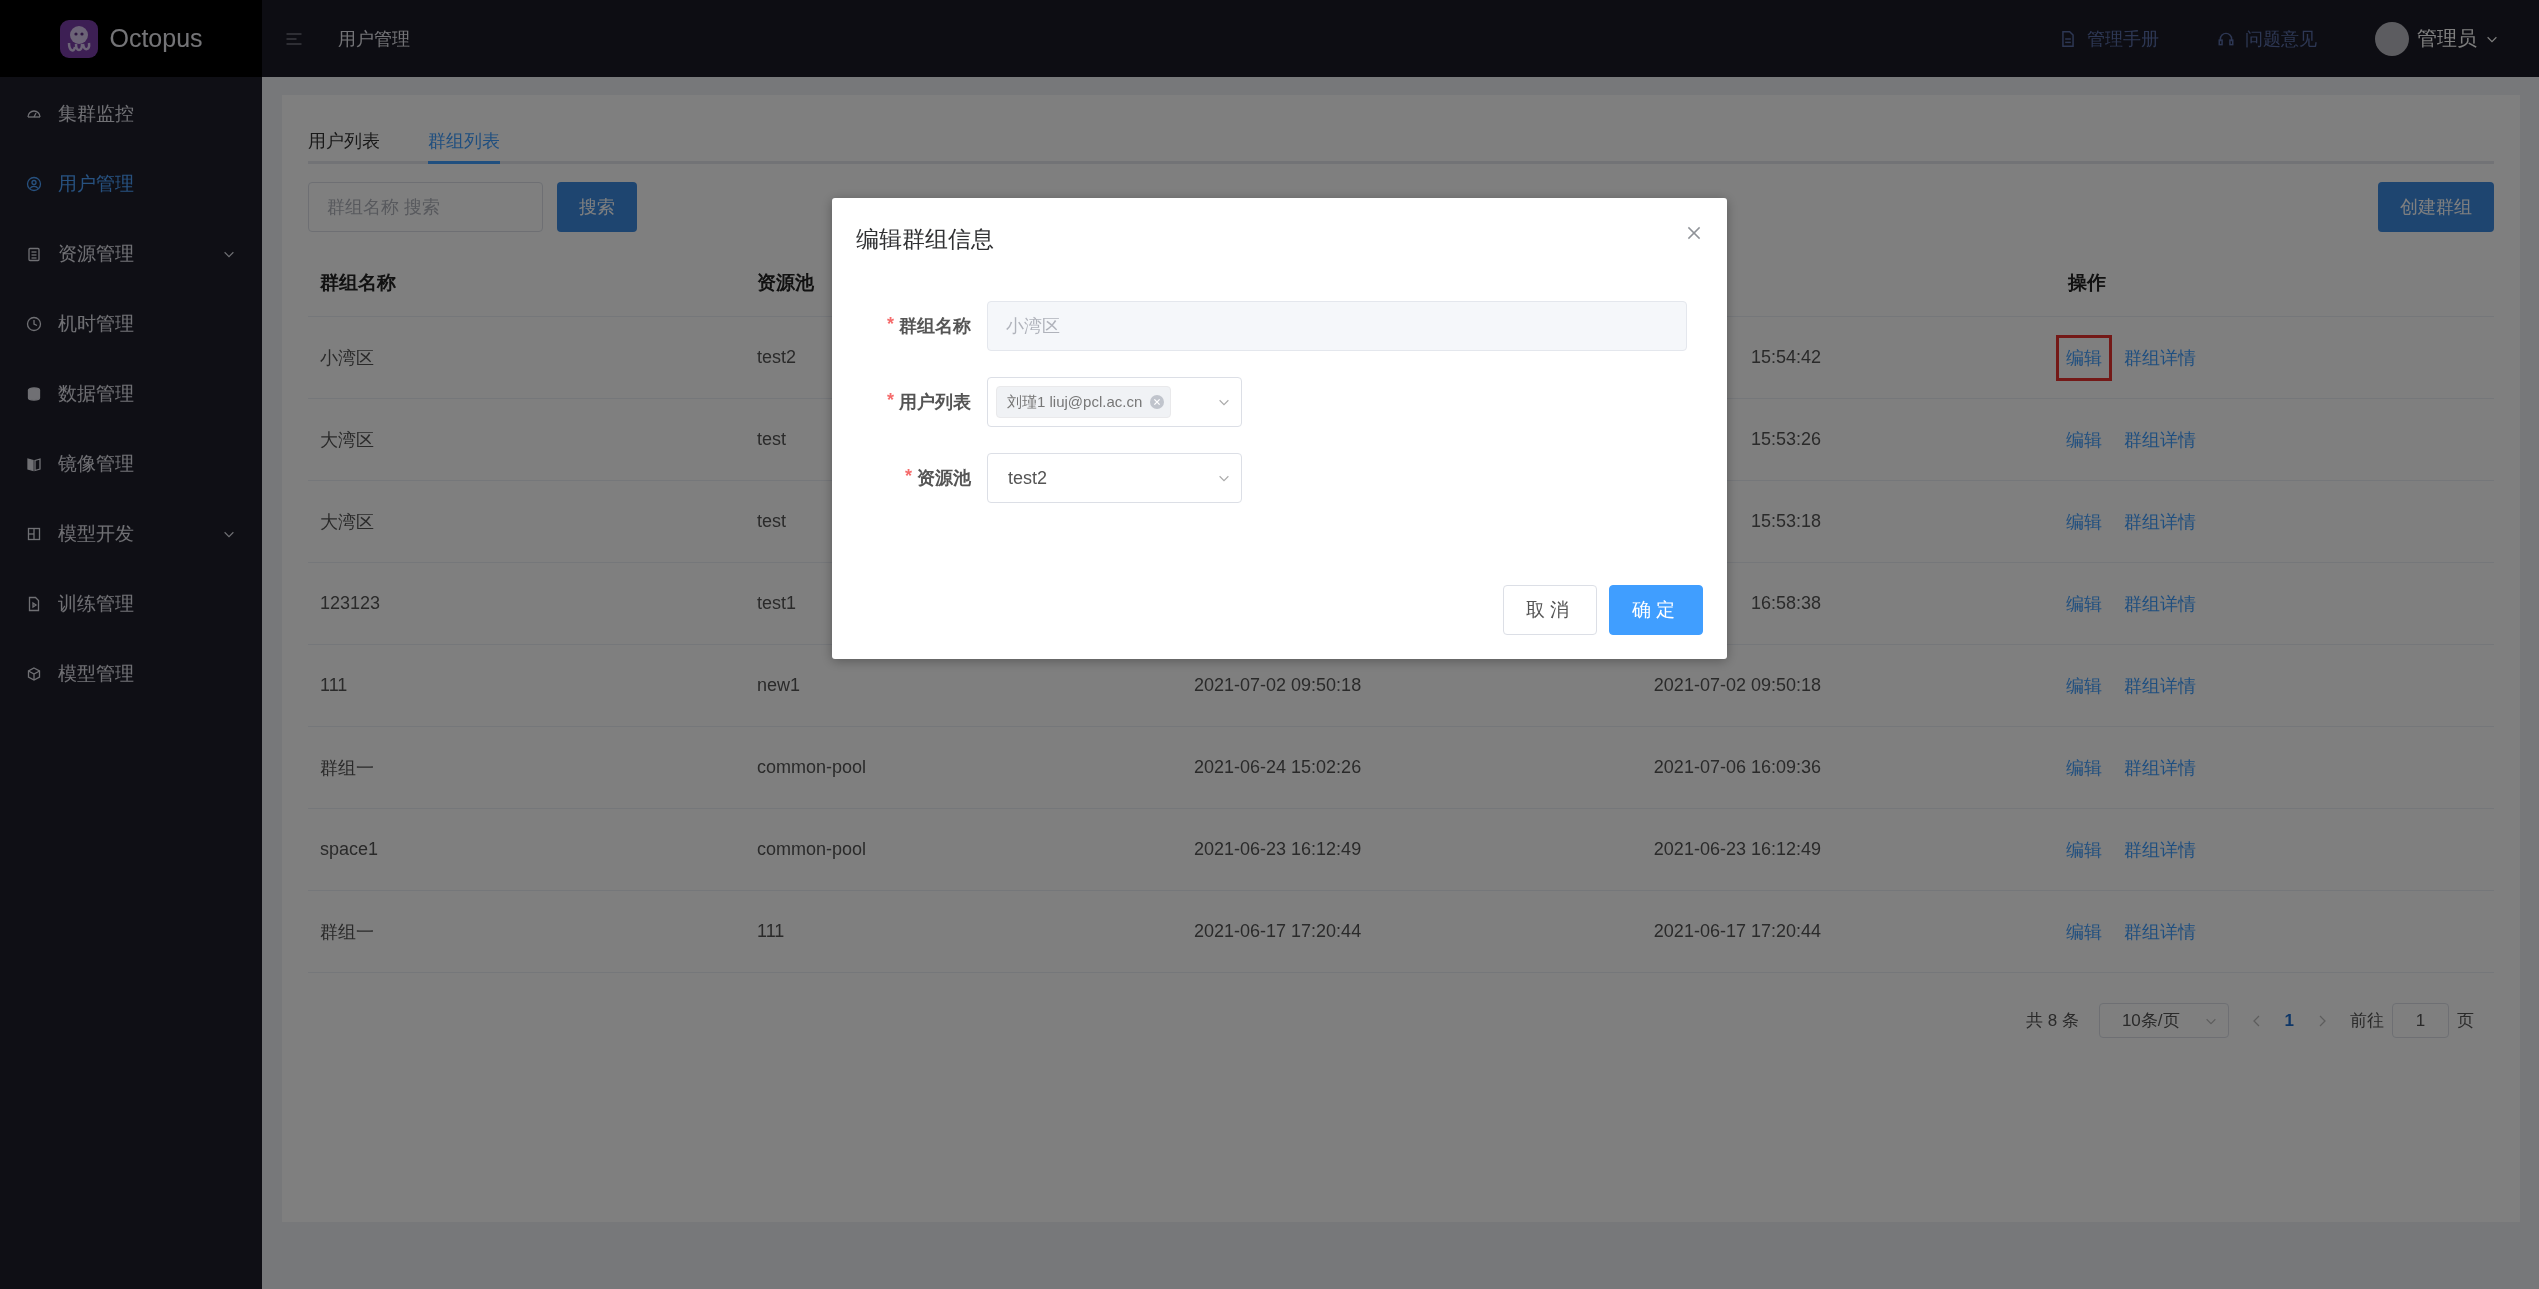 The image size is (2539, 1289). Describe the element at coordinates (1157, 402) in the screenshot. I see `remove-tag-icon` at that location.